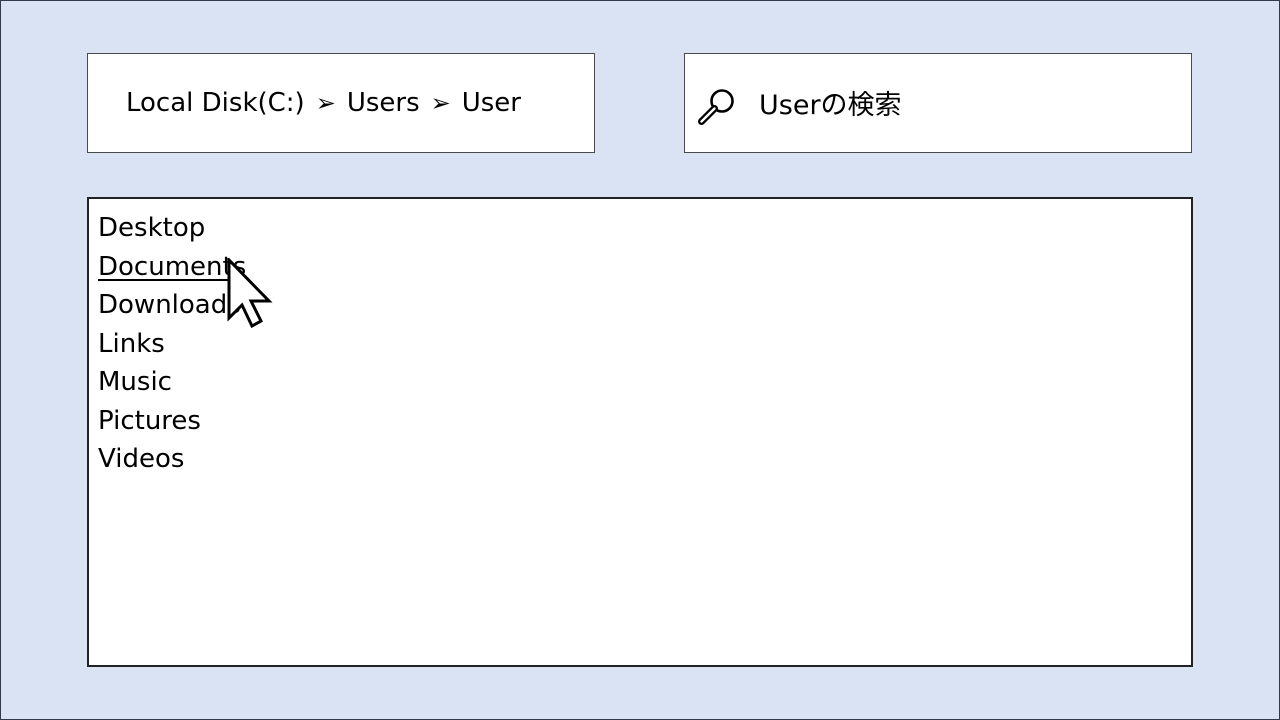 The width and height of the screenshot is (1280, 720). Describe the element at coordinates (644, 344) in the screenshot. I see `list-item-links: Links` at that location.